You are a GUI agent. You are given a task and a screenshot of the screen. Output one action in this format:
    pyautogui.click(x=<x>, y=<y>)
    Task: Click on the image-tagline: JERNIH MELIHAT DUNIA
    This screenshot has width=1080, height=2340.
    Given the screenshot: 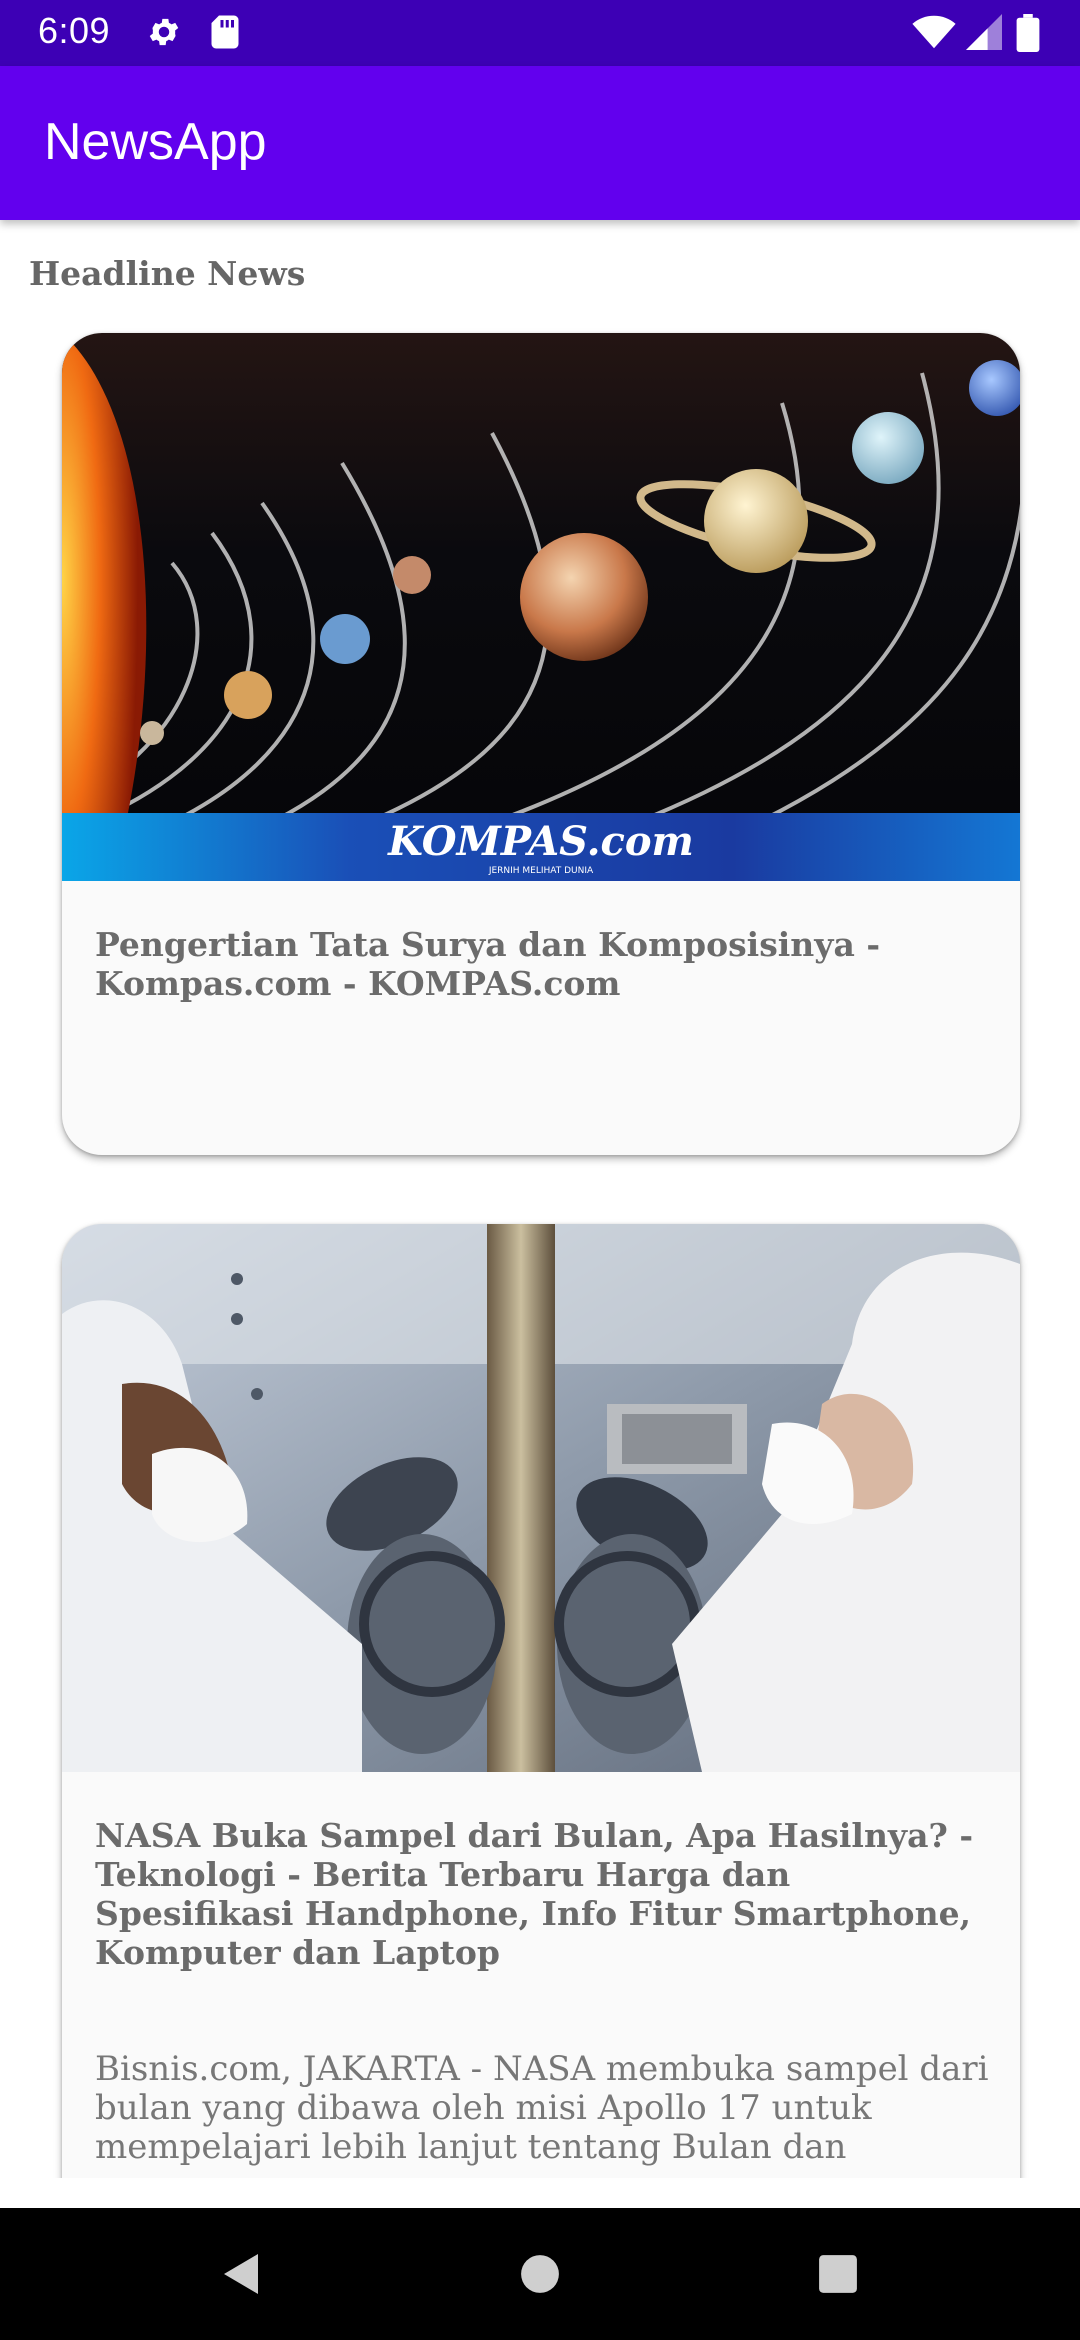 What is the action you would take?
    pyautogui.click(x=541, y=871)
    